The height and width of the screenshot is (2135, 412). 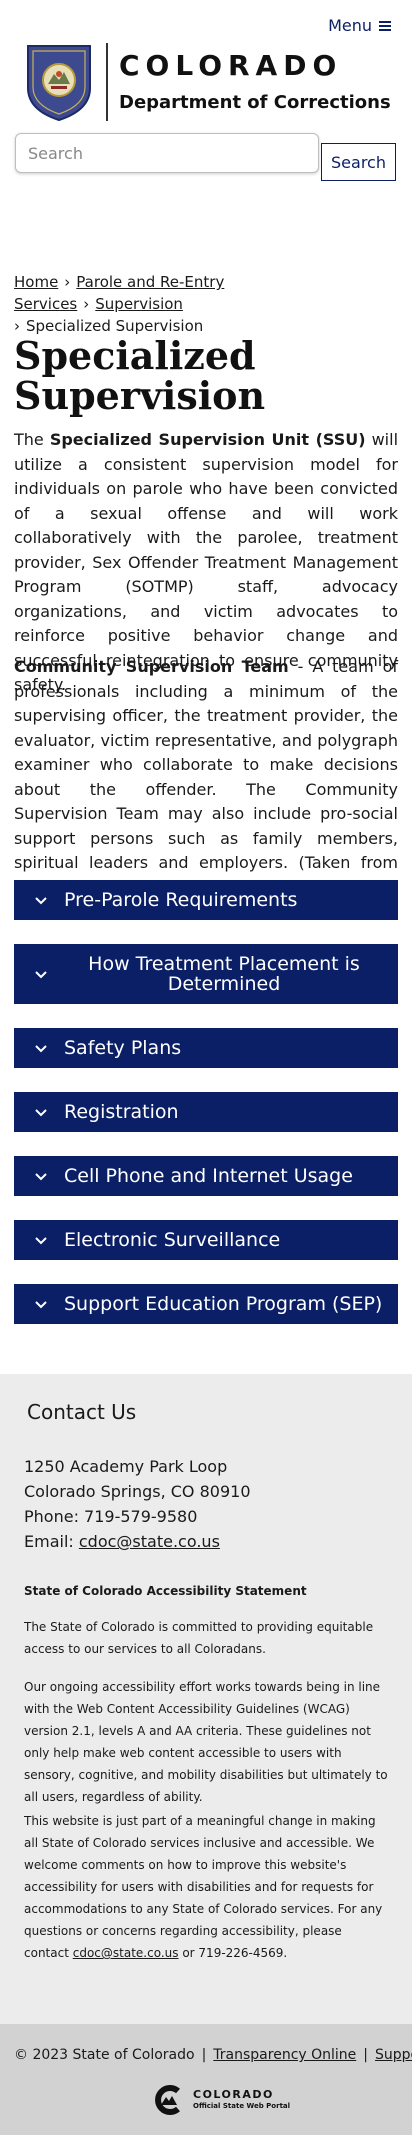 What do you see at coordinates (350, 25) in the screenshot?
I see `menu-label: Menu` at bounding box center [350, 25].